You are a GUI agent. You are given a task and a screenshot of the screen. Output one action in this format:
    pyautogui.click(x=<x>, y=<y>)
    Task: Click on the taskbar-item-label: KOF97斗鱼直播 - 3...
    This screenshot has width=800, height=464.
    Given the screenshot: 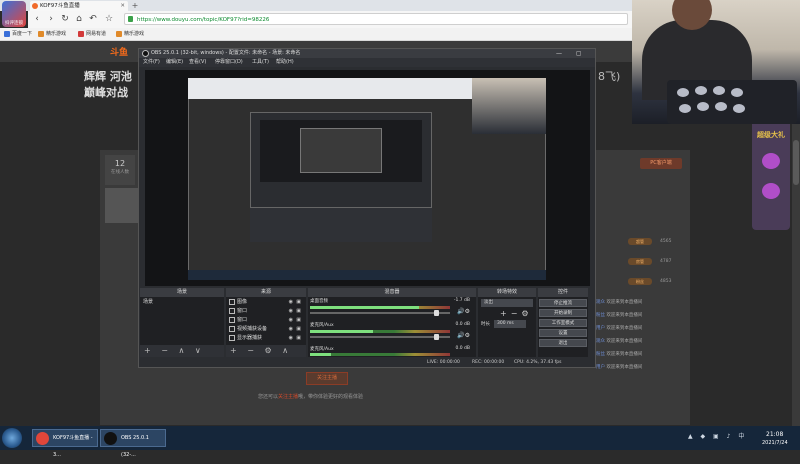 What is the action you would take?
    pyautogui.click(x=73, y=446)
    